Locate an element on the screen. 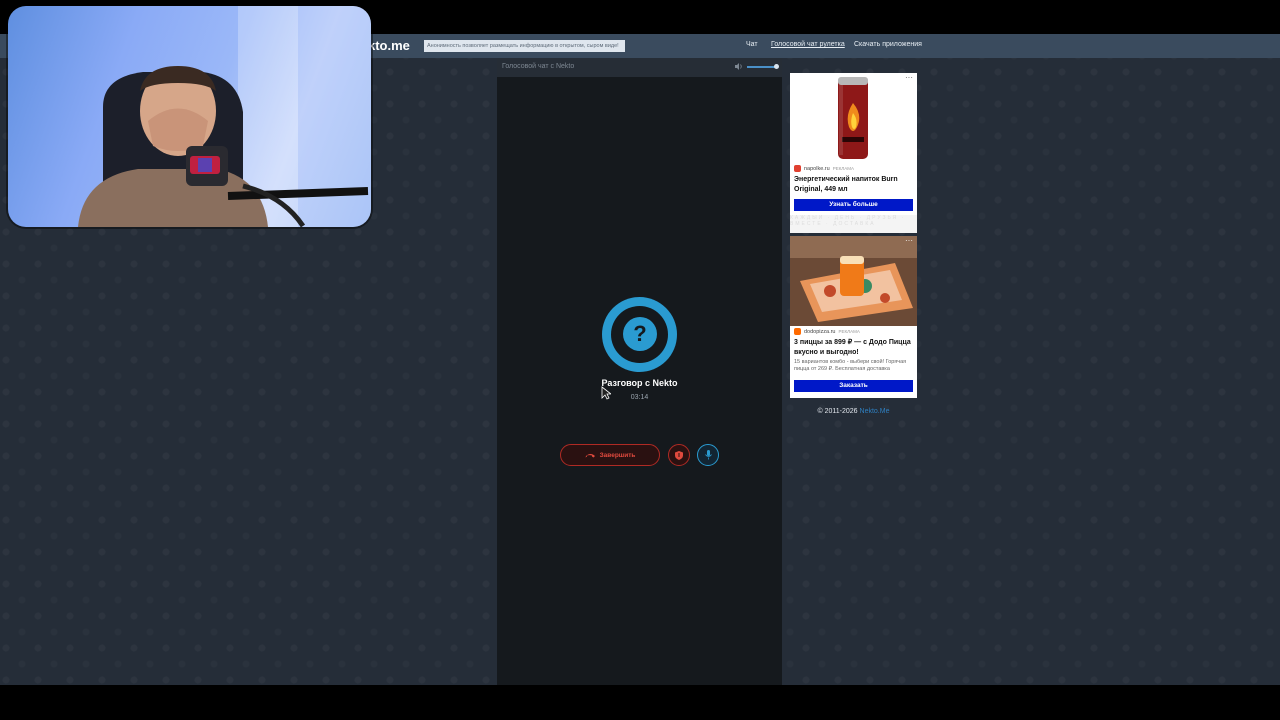  report-button is located at coordinates (679, 455).